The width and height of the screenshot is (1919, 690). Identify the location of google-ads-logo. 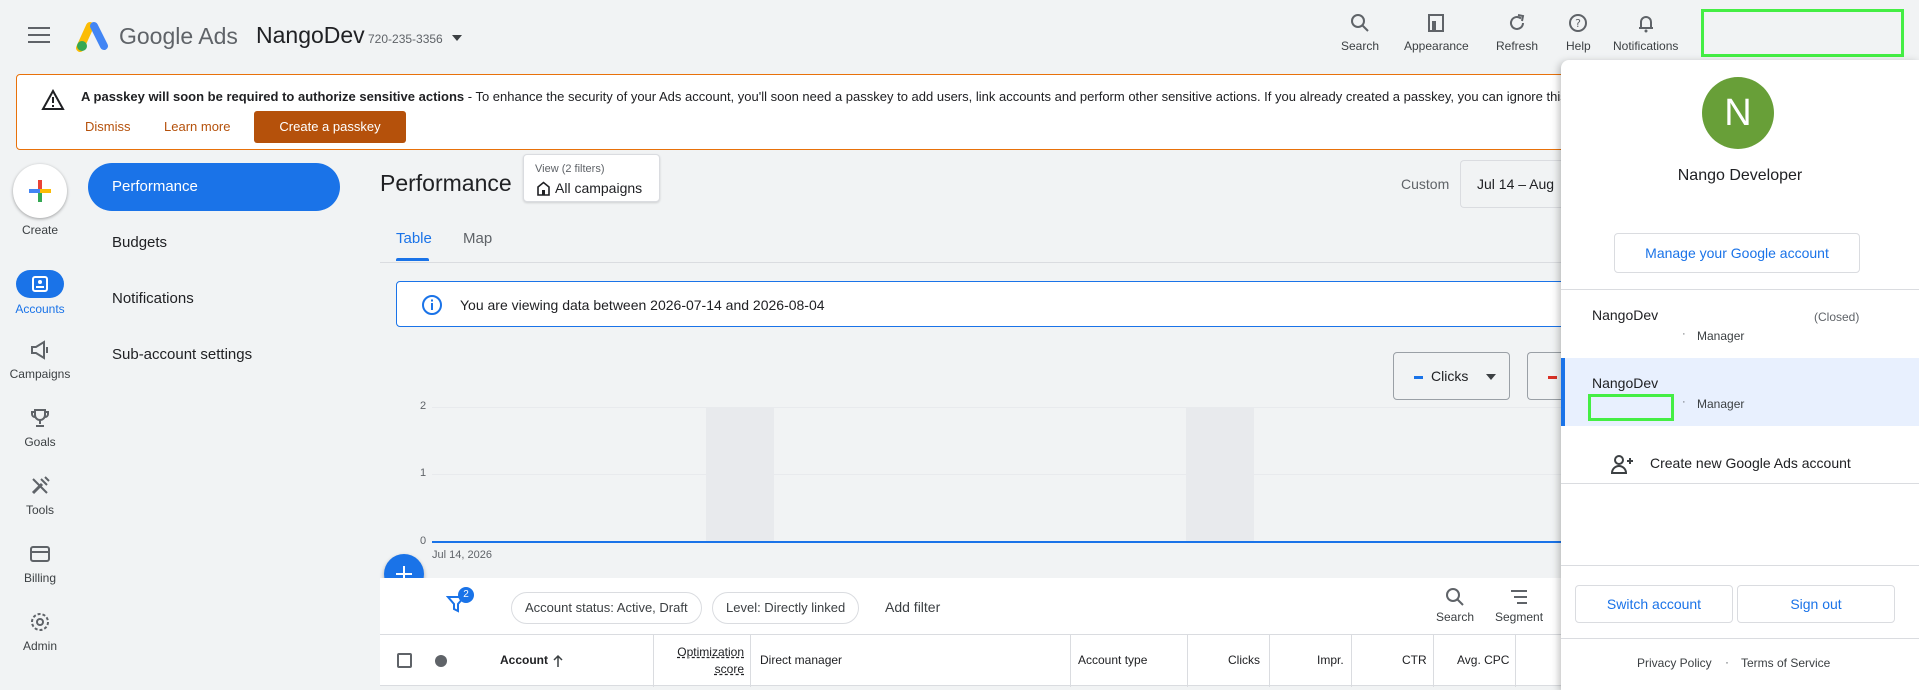
(92, 37).